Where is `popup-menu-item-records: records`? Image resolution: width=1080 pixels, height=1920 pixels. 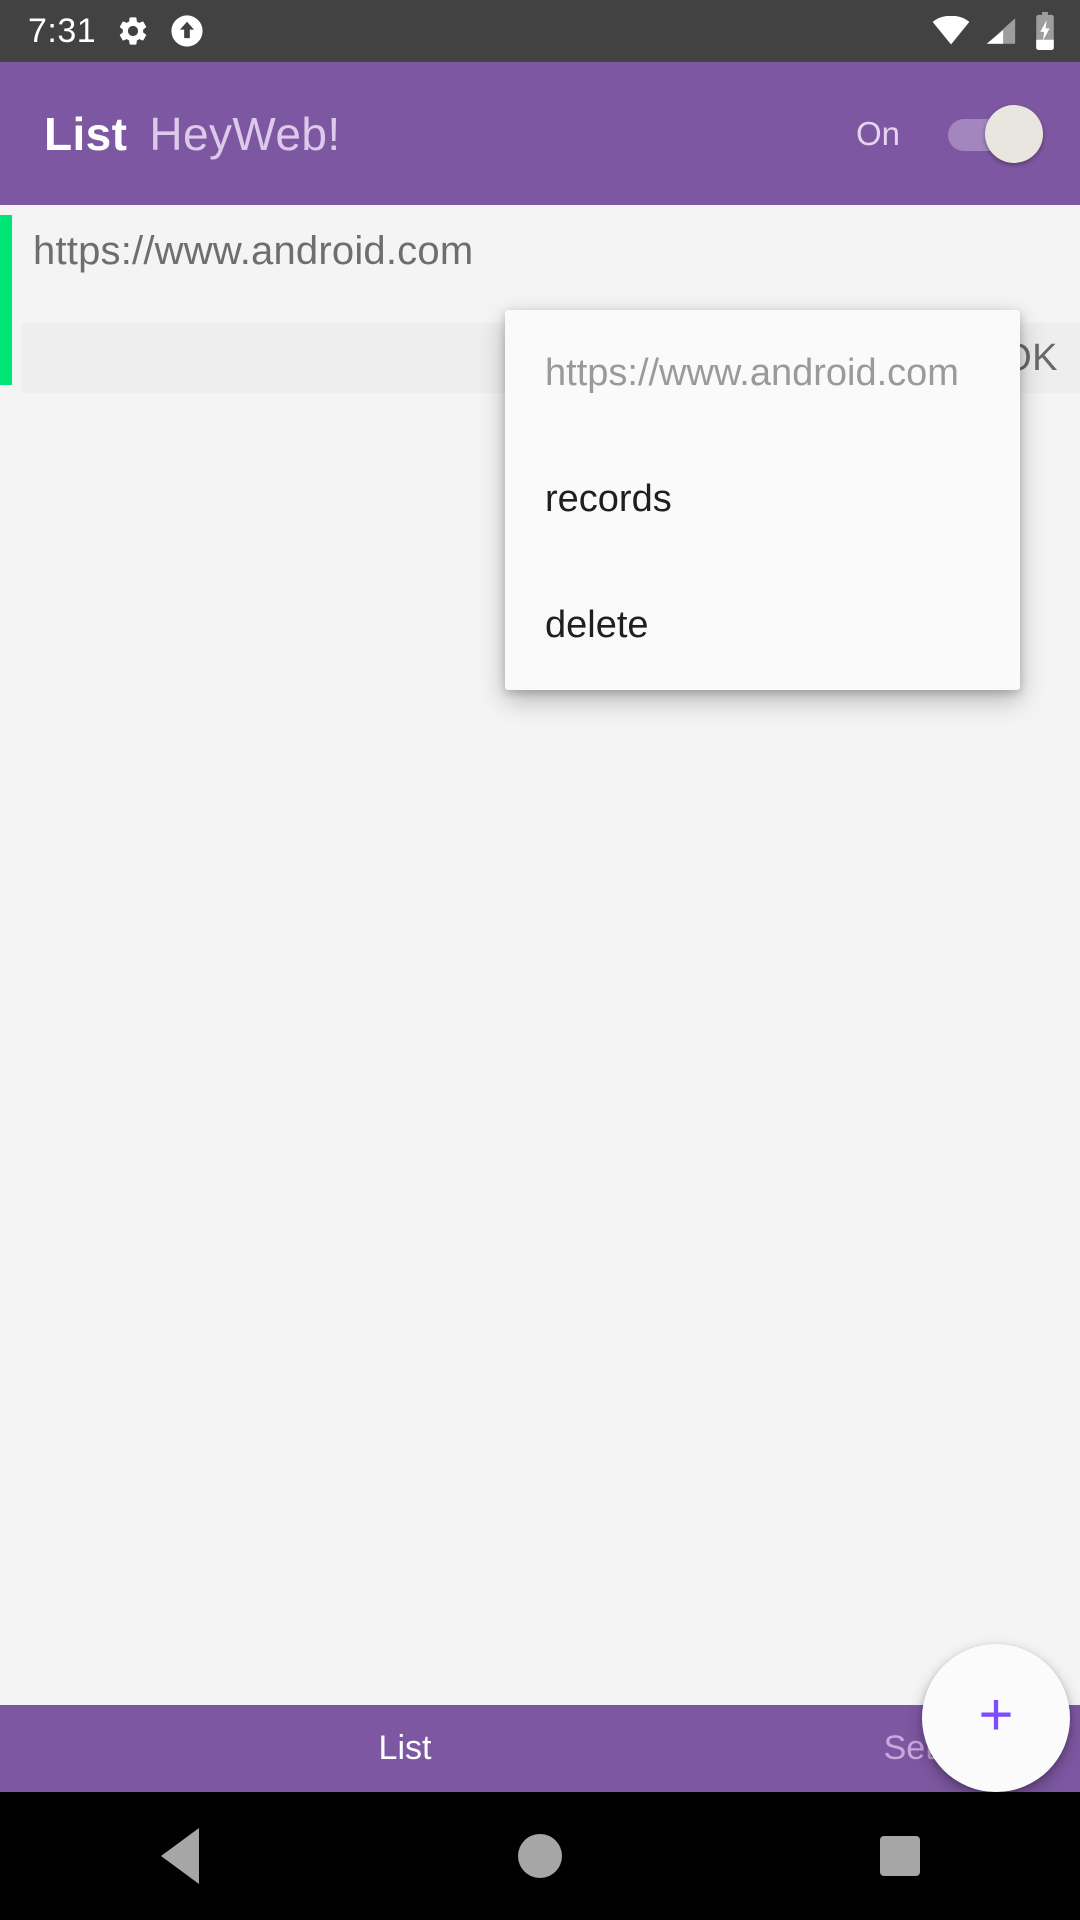
popup-menu-item-records: records is located at coordinates (762, 499).